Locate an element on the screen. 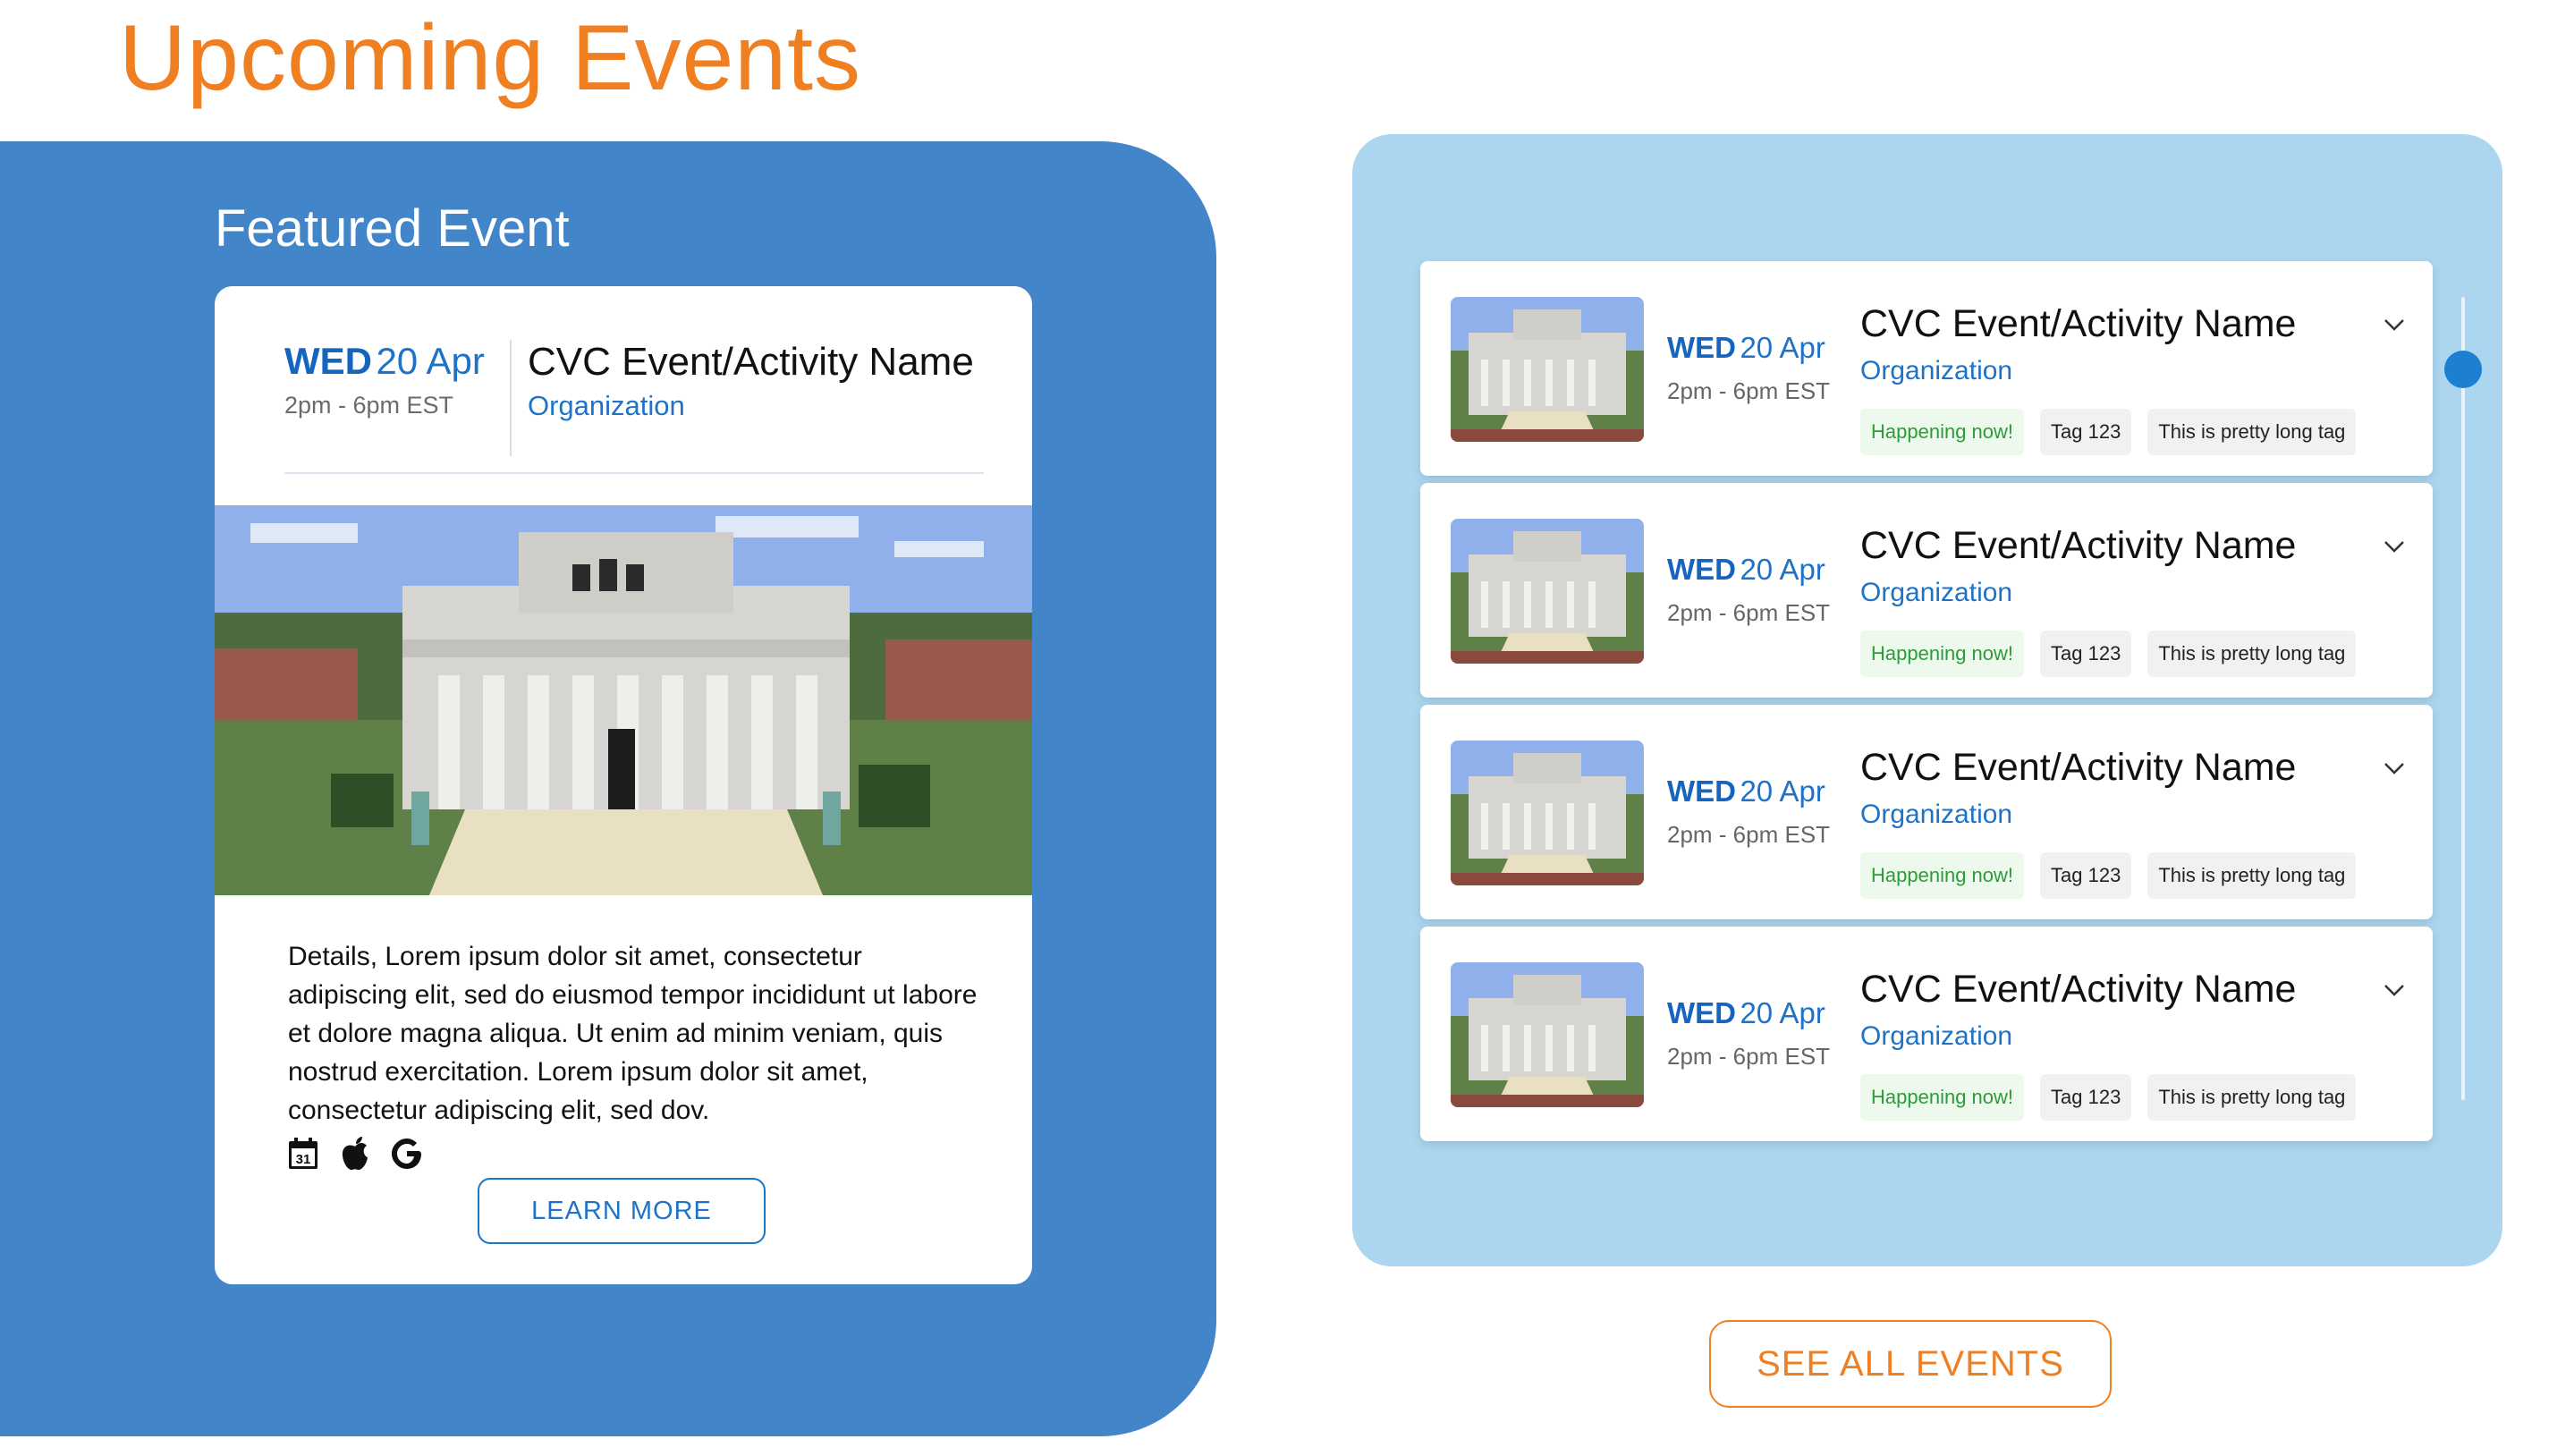 This screenshot has height=1456, width=2574. featured-event-date: WED 20 Apr 2pm - 6pm EST is located at coordinates (384, 379).